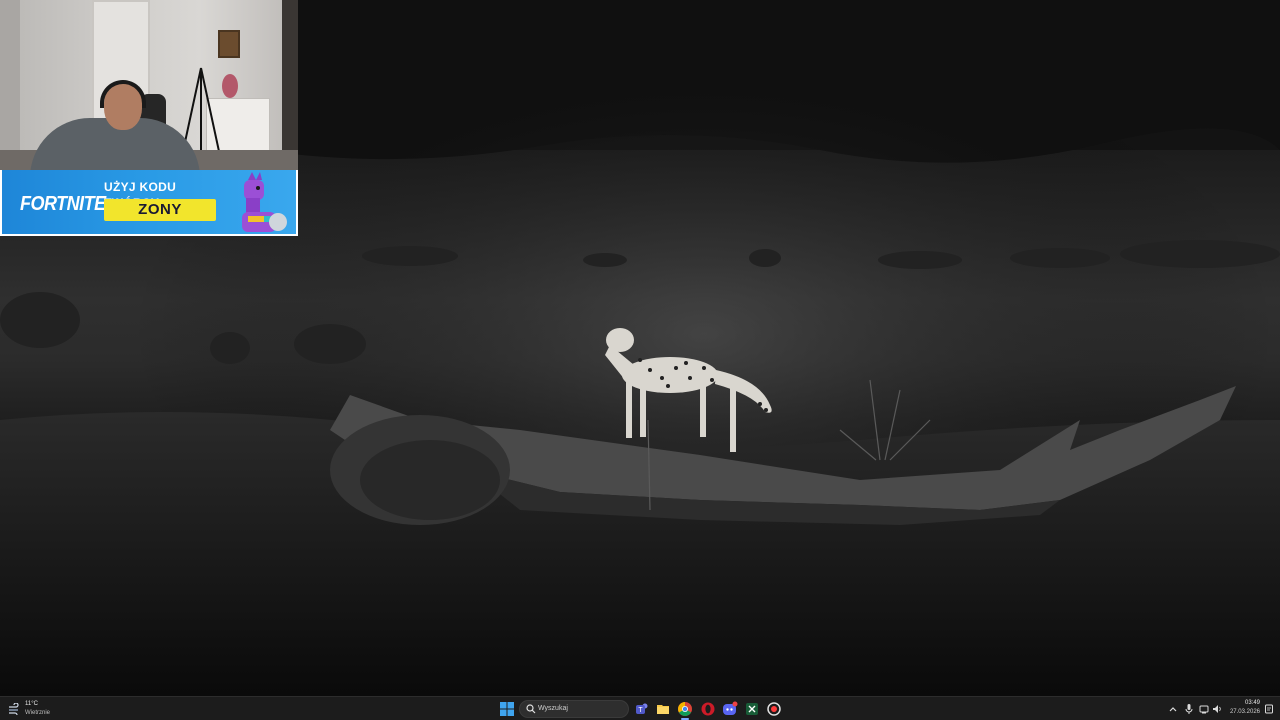 The height and width of the screenshot is (720, 1280). What do you see at coordinates (531, 709) in the screenshot?
I see `search-icon` at bounding box center [531, 709].